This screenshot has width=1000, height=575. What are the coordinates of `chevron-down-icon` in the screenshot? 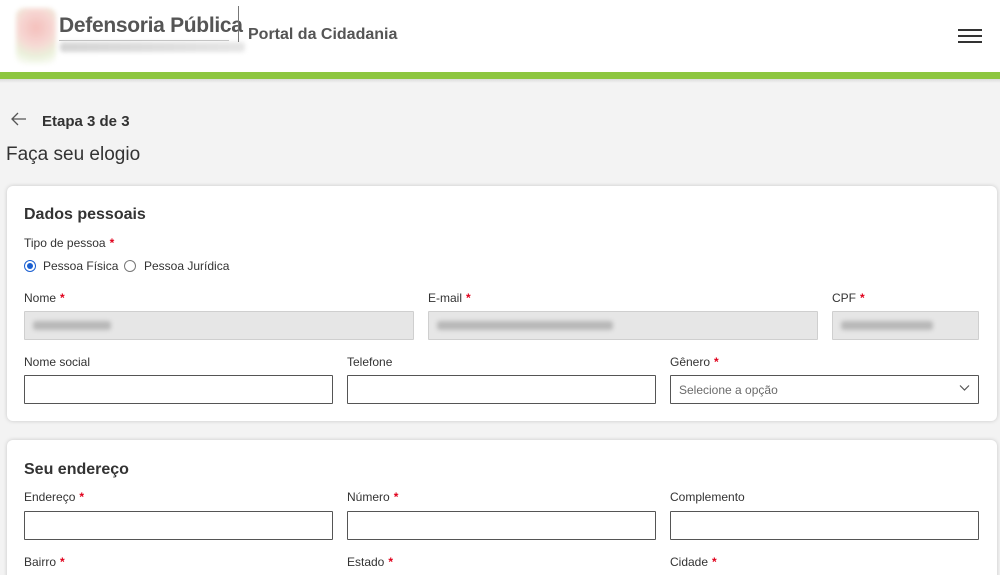 It's located at (964, 388).